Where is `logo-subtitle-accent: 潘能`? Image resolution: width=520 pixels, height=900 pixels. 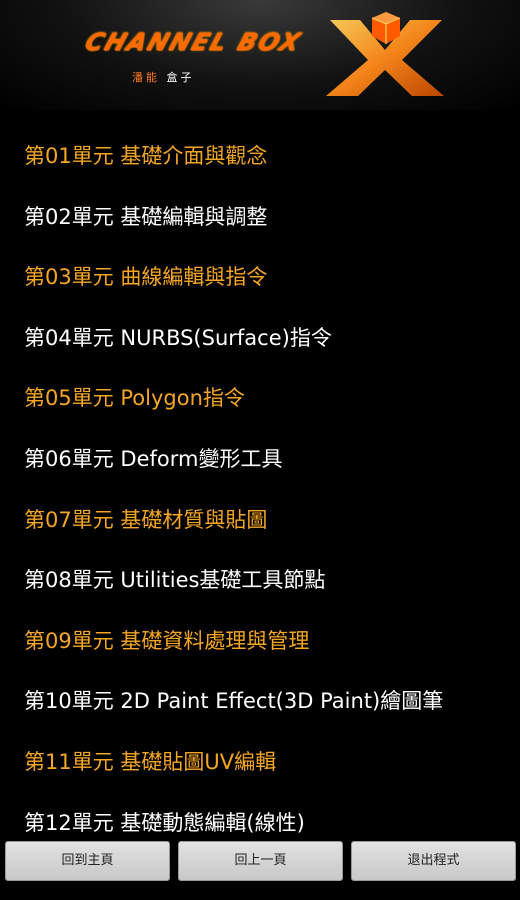 logo-subtitle-accent: 潘能 is located at coordinates (146, 77).